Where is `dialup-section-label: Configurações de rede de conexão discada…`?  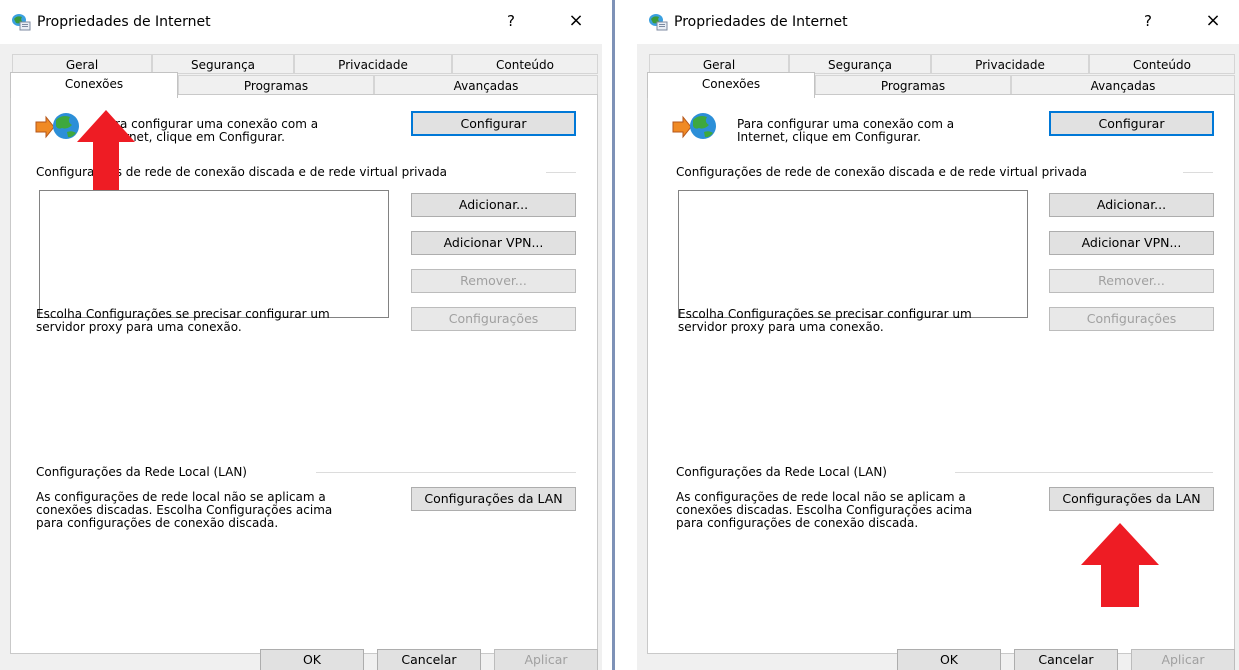 dialup-section-label: Configurações de rede de conexão discada… is located at coordinates (881, 172).